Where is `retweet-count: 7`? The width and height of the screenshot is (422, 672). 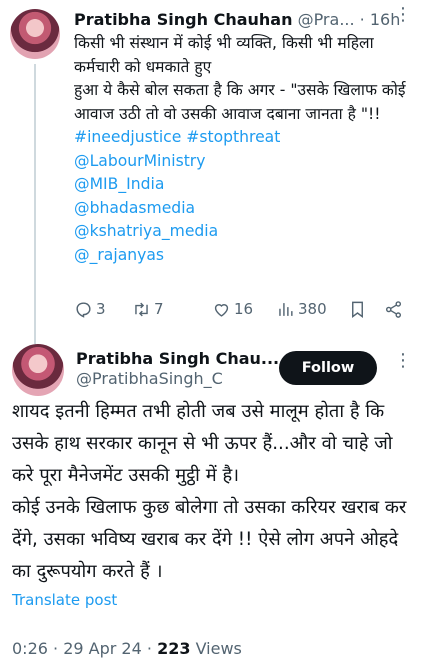
retweet-count: 7 is located at coordinates (159, 309).